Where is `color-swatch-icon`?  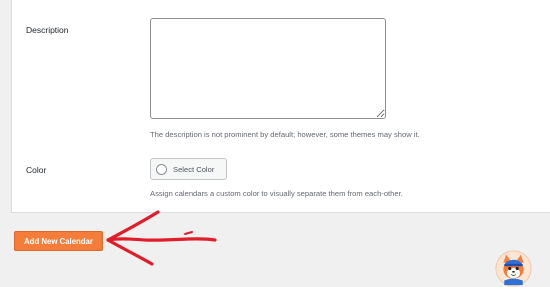 color-swatch-icon is located at coordinates (161, 169).